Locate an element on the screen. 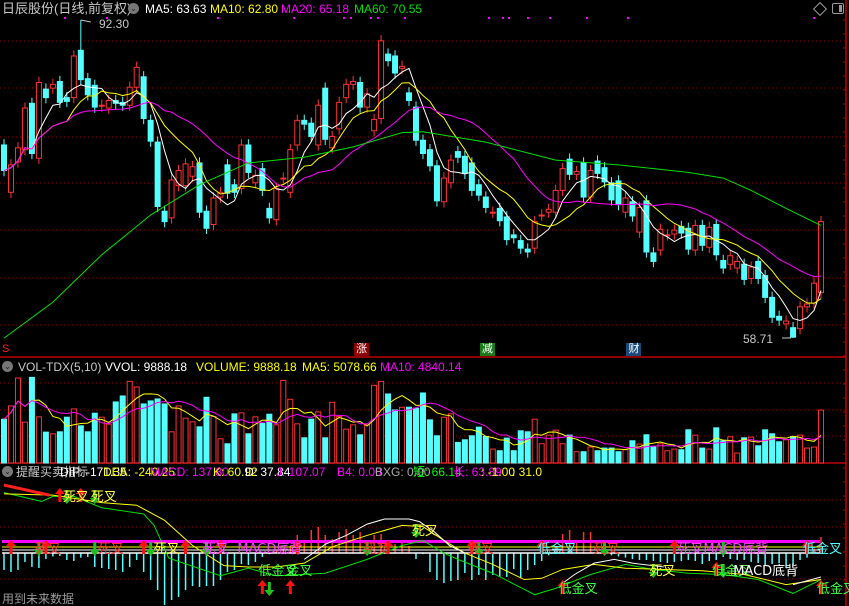 The width and height of the screenshot is (849, 606). vvol-legend: VVOL: 9888.18 is located at coordinates (146, 367).